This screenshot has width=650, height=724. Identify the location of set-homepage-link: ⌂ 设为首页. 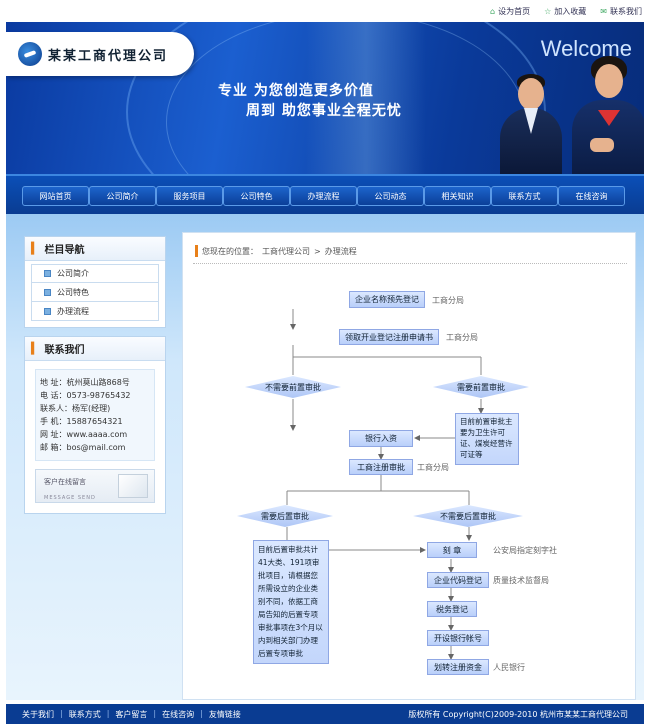
(510, 11).